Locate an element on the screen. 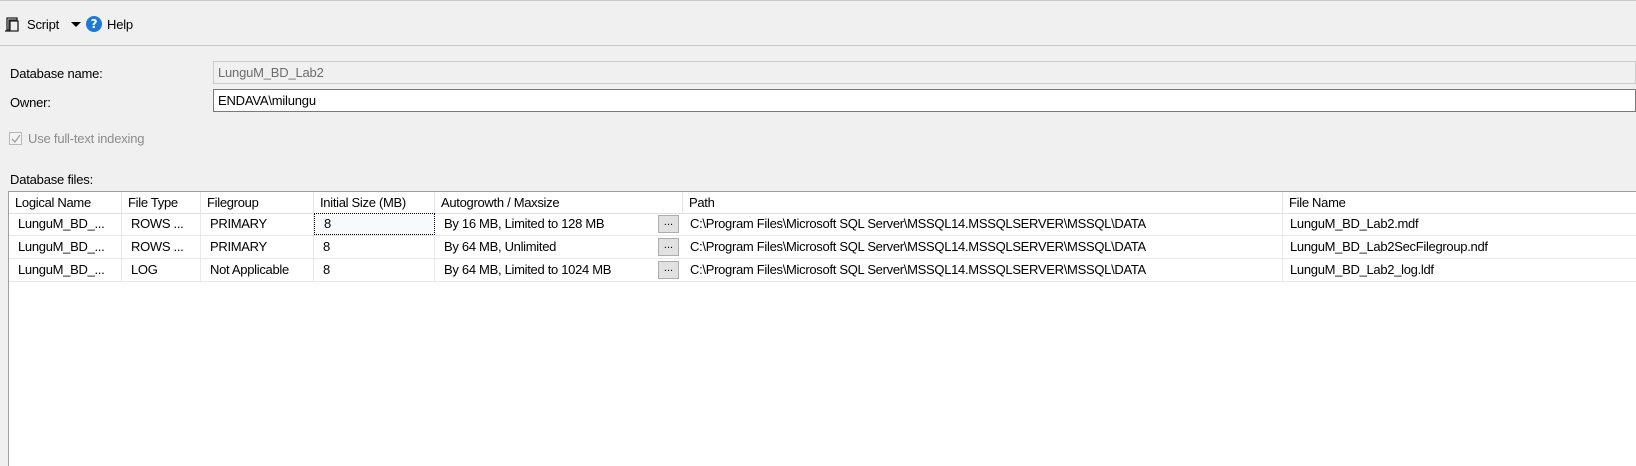 The width and height of the screenshot is (1636, 466). cell-file-name: LunguM_BD_Lab2SecFilegroup.ndf is located at coordinates (1459, 247).